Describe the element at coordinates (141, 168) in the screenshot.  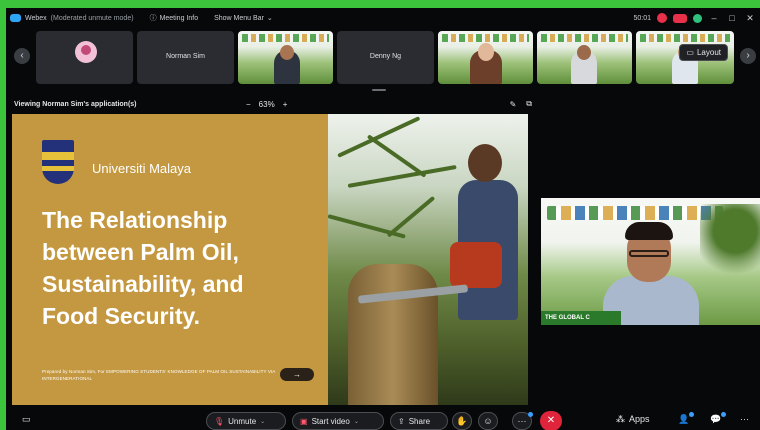
I see `university-name: Universiti Malaya` at that location.